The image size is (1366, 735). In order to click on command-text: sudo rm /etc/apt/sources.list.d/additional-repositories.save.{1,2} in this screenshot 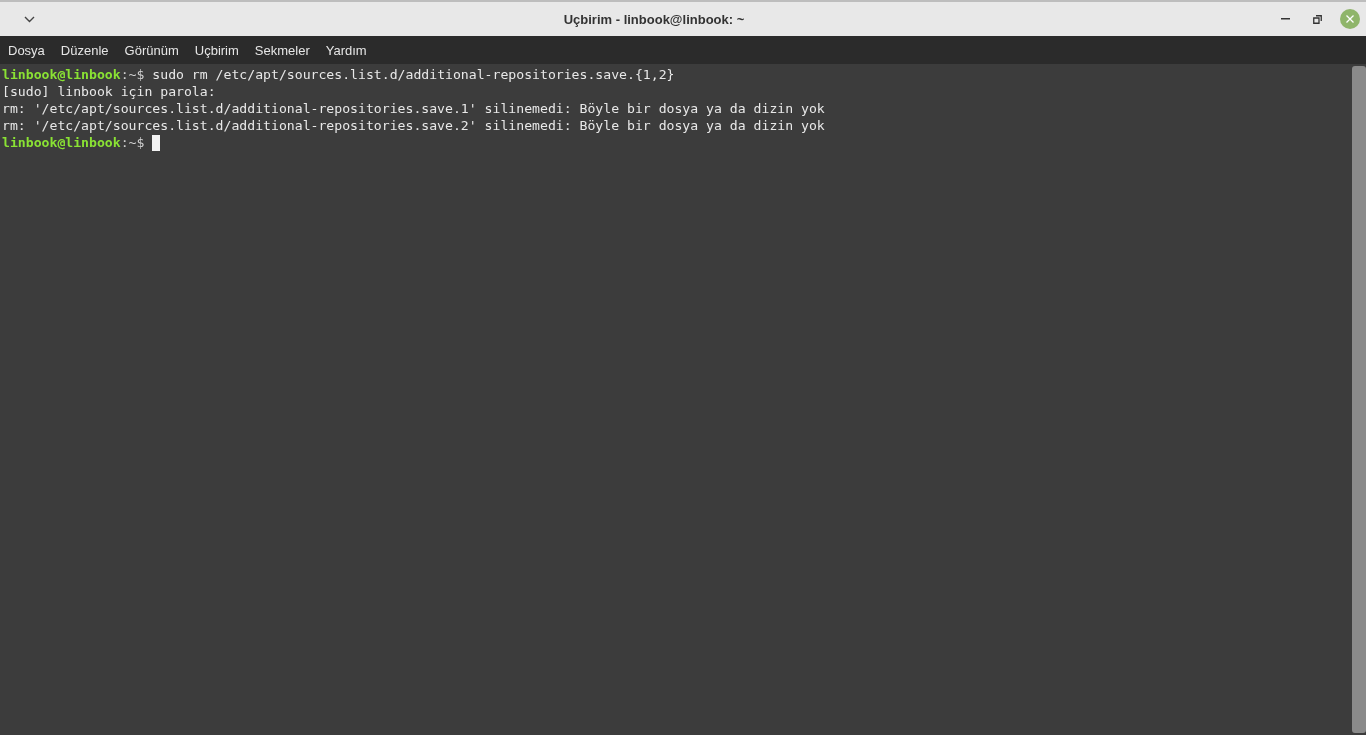, I will do `click(413, 74)`.